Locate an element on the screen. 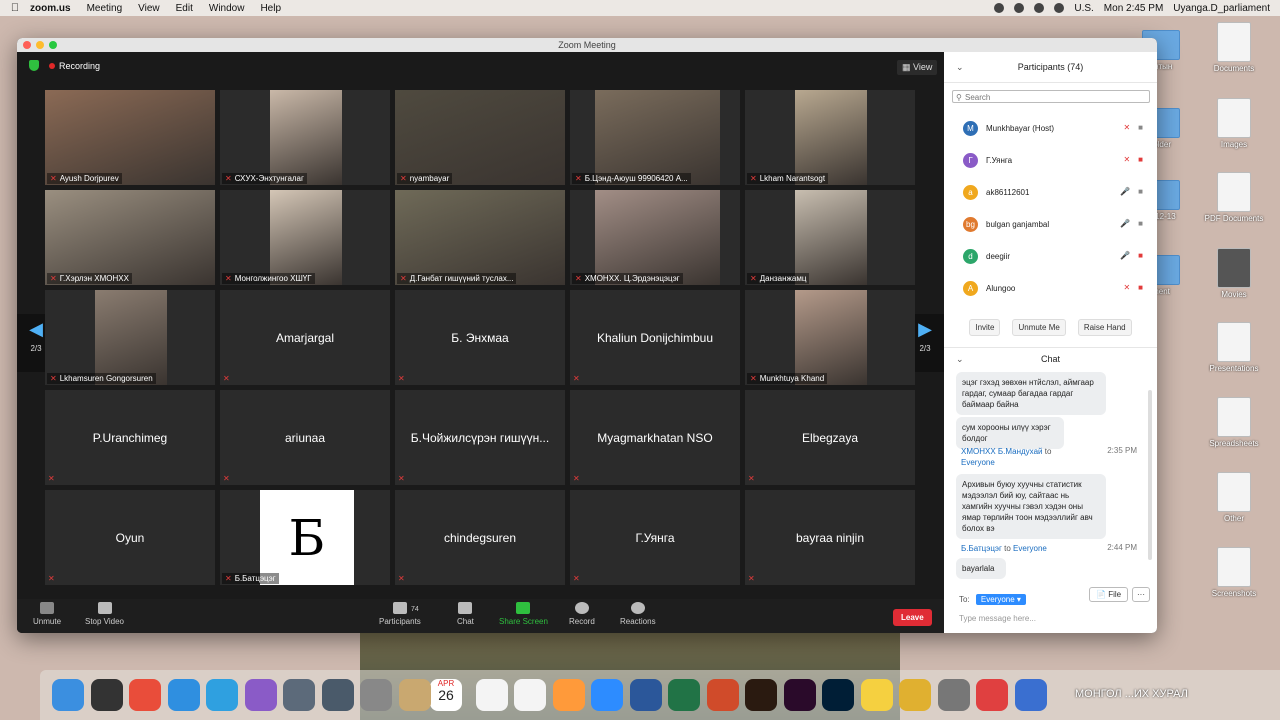  desktop-icon-images: Images is located at coordinates (1234, 123).